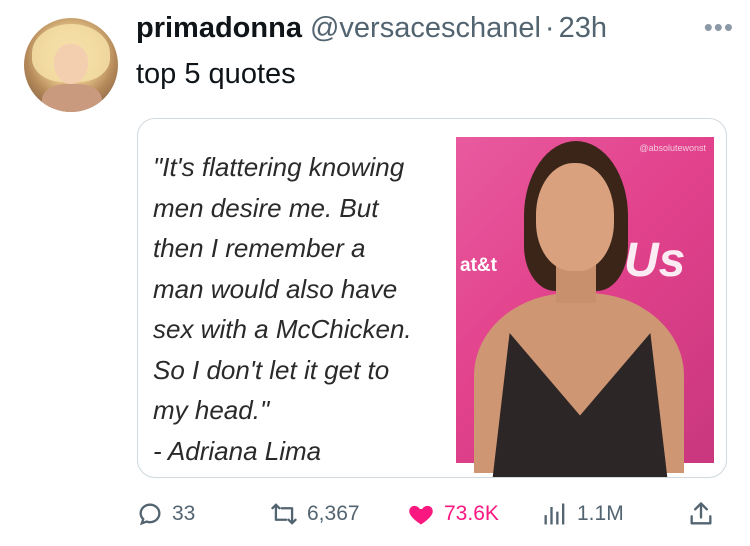  I want to click on avatar-face, so click(71, 64).